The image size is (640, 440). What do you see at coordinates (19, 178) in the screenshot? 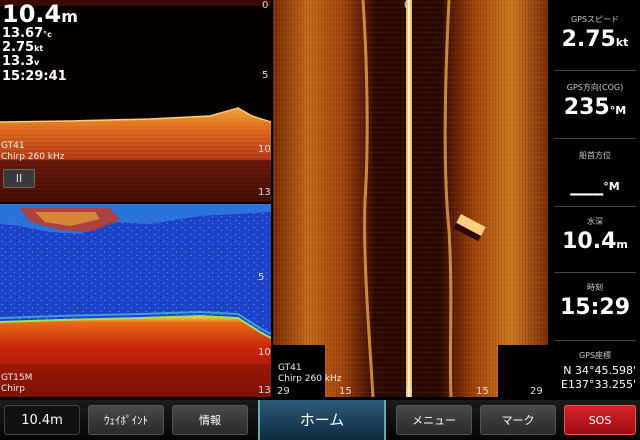
I see `pause-button: II` at bounding box center [19, 178].